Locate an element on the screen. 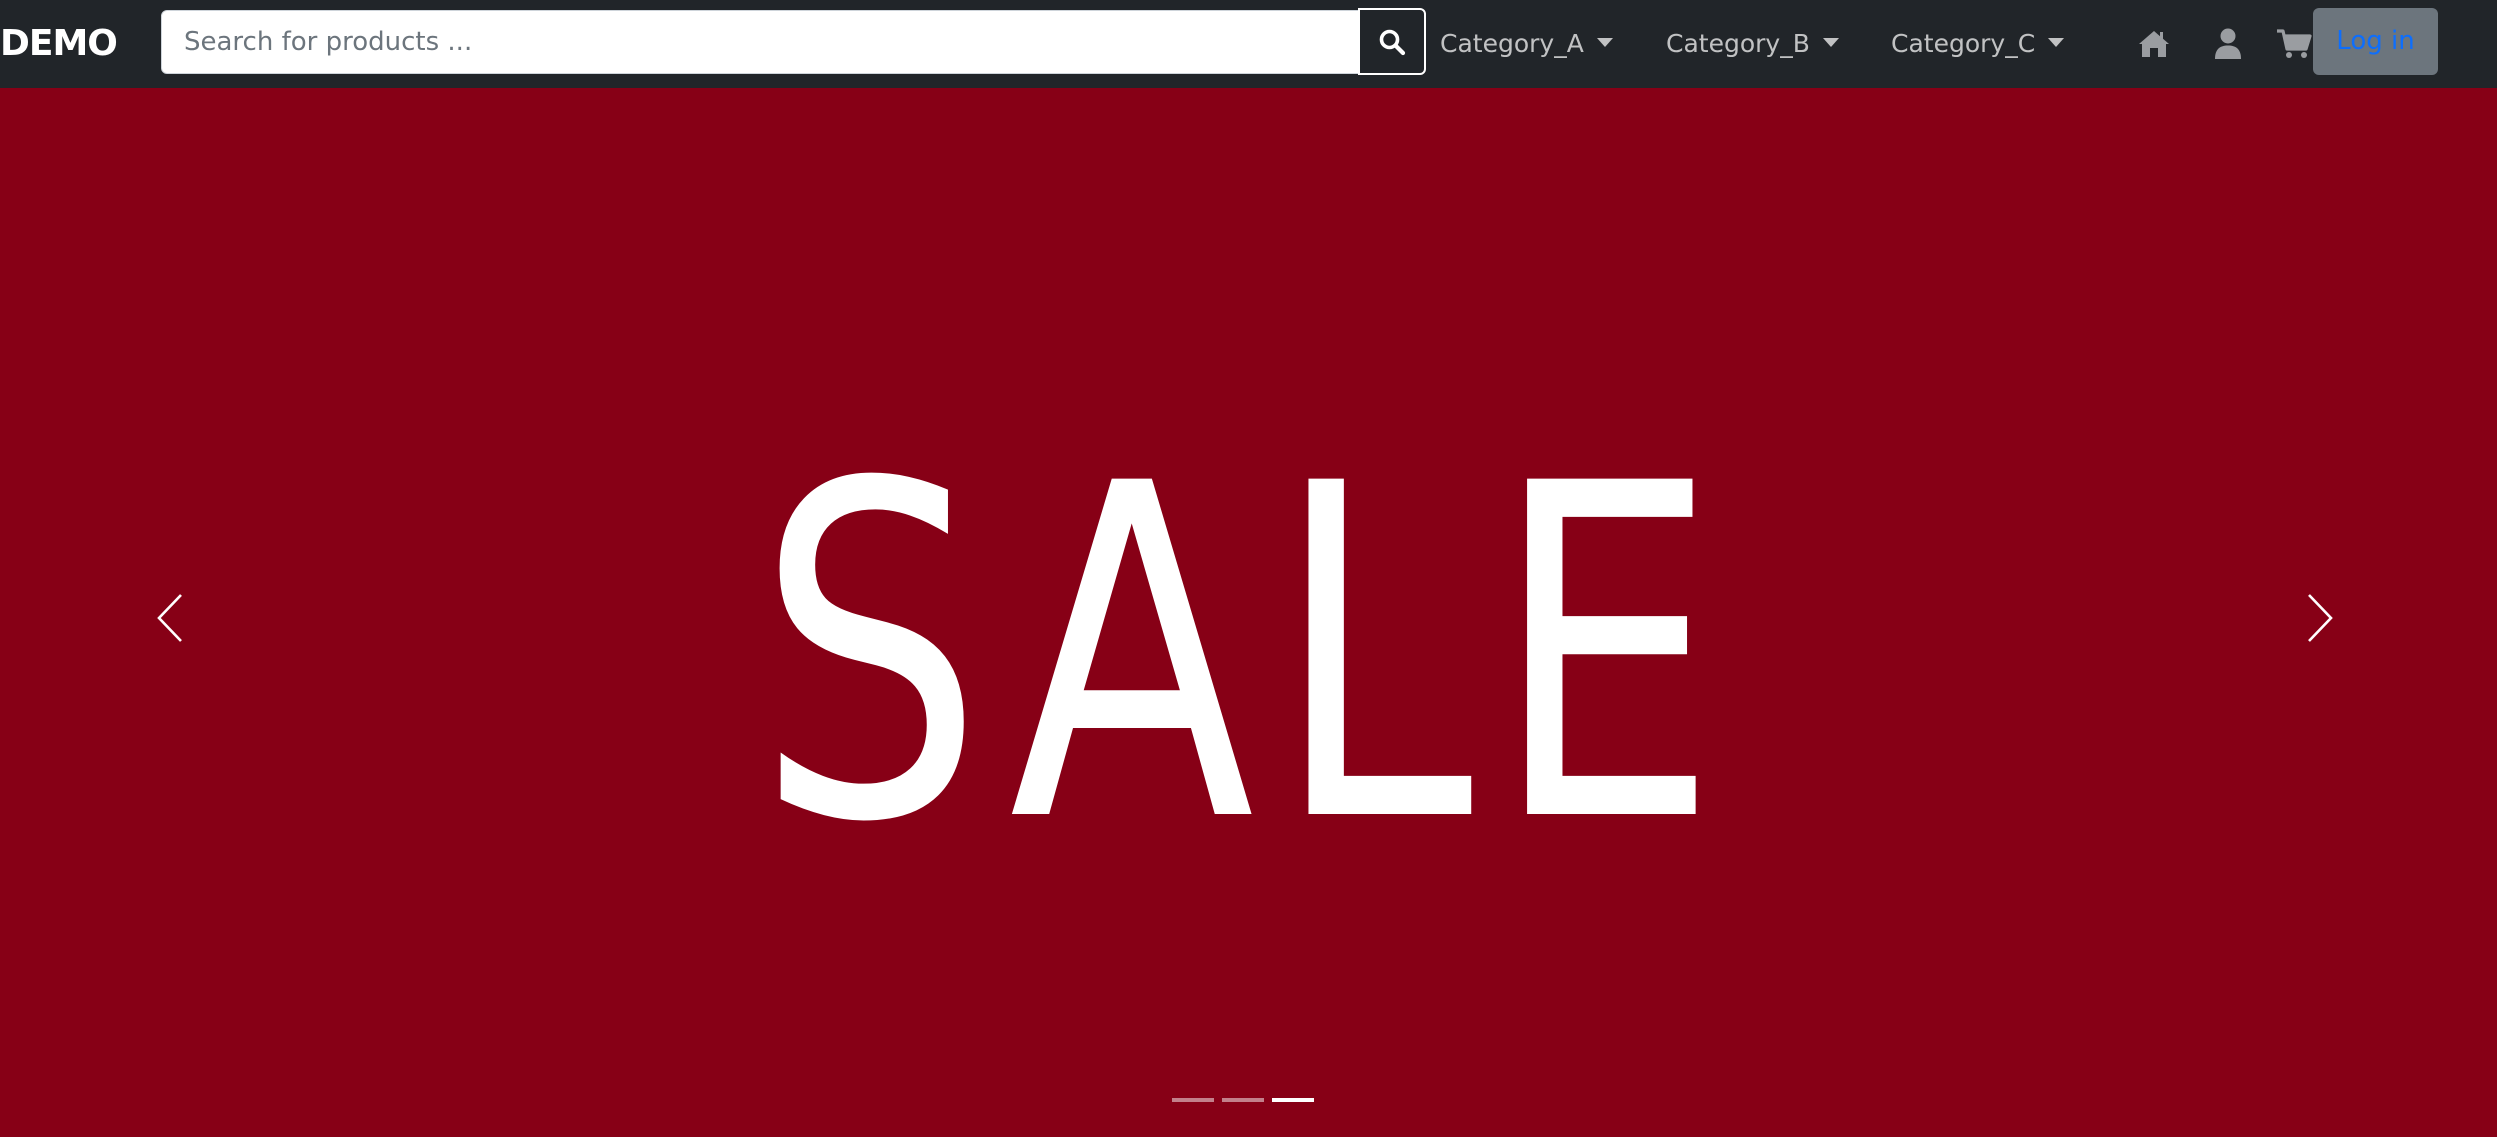 Image resolution: width=2497 pixels, height=1137 pixels. home-icon is located at coordinates (2154, 44).